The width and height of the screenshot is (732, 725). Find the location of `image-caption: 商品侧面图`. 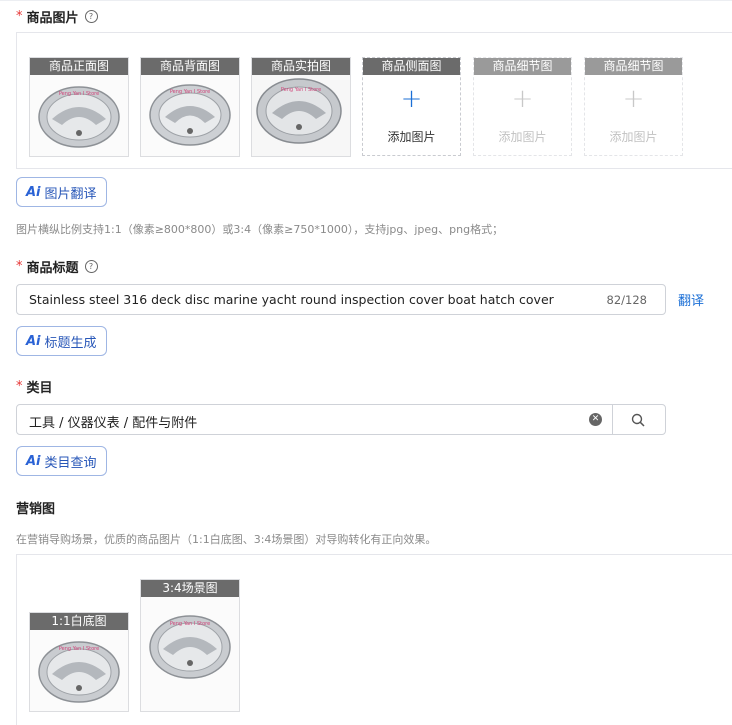

image-caption: 商品侧面图 is located at coordinates (411, 66).